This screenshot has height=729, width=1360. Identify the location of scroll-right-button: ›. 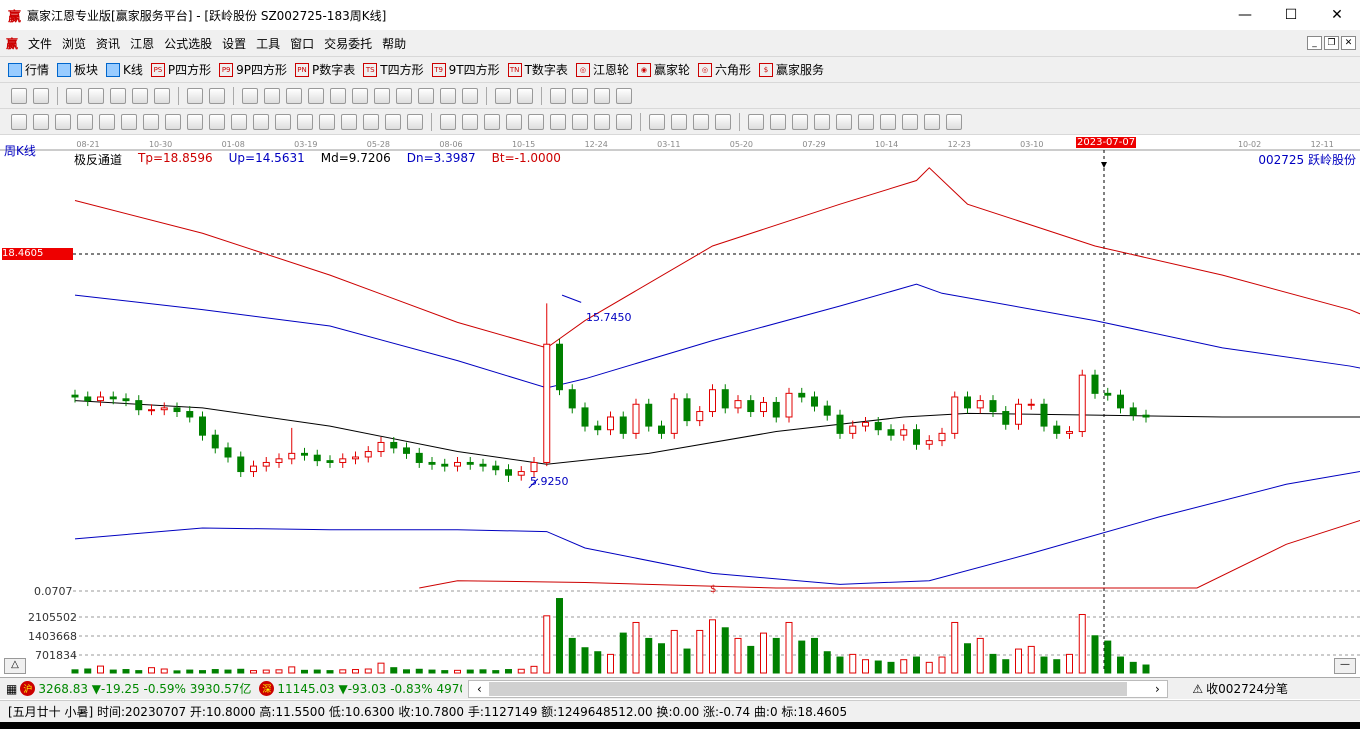
(1157, 689).